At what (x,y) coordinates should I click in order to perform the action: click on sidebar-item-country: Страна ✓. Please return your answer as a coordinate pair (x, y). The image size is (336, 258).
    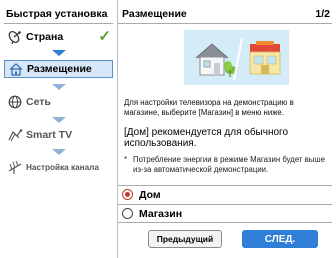
    Looking at the image, I should click on (58, 37).